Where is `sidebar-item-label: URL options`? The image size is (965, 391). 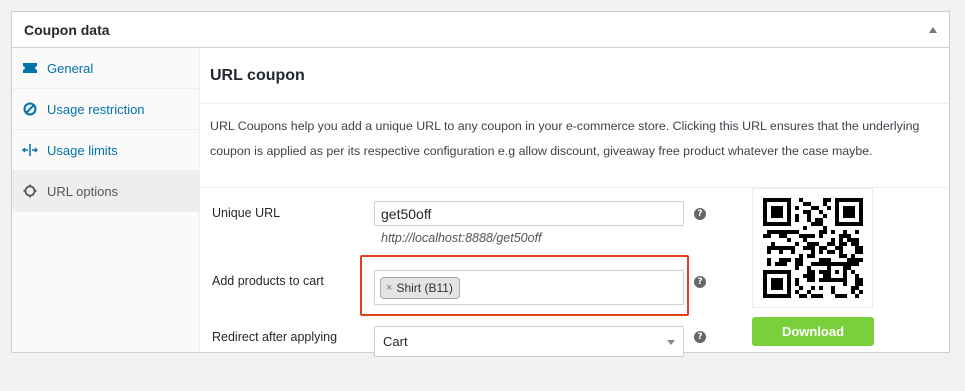
sidebar-item-label: URL options is located at coordinates (83, 191).